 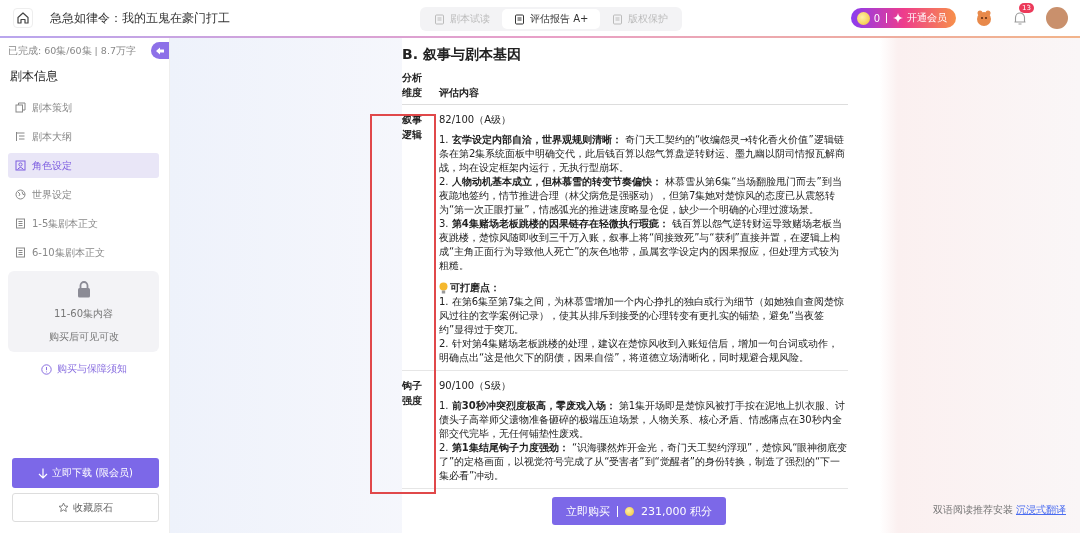 What do you see at coordinates (641, 196) in the screenshot?
I see `assessment-point: 2. 人物动机基本成立，但林慕雪的转变节奏偏快： 林慕雪从第6集“当场翻脸甩门而去”到当夜跪地签约，情节推进合理（林父病危是强驱动），但第7集她对楚惊风的态度已从震怒转为“第一次正眼打量”，情感弧光的推进速度略显仓促，缺少一个明确的心理过渡场景。` at bounding box center [641, 196].